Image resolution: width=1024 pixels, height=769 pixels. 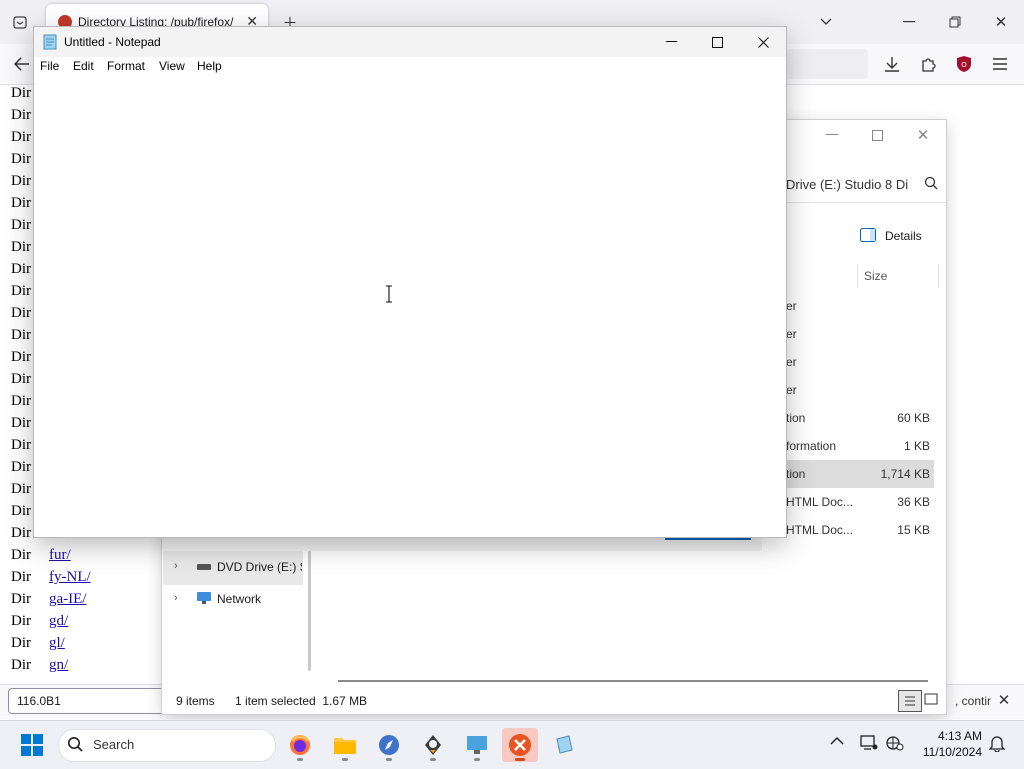 What do you see at coordinates (633, 681) in the screenshot?
I see `horizontal-scrollbar` at bounding box center [633, 681].